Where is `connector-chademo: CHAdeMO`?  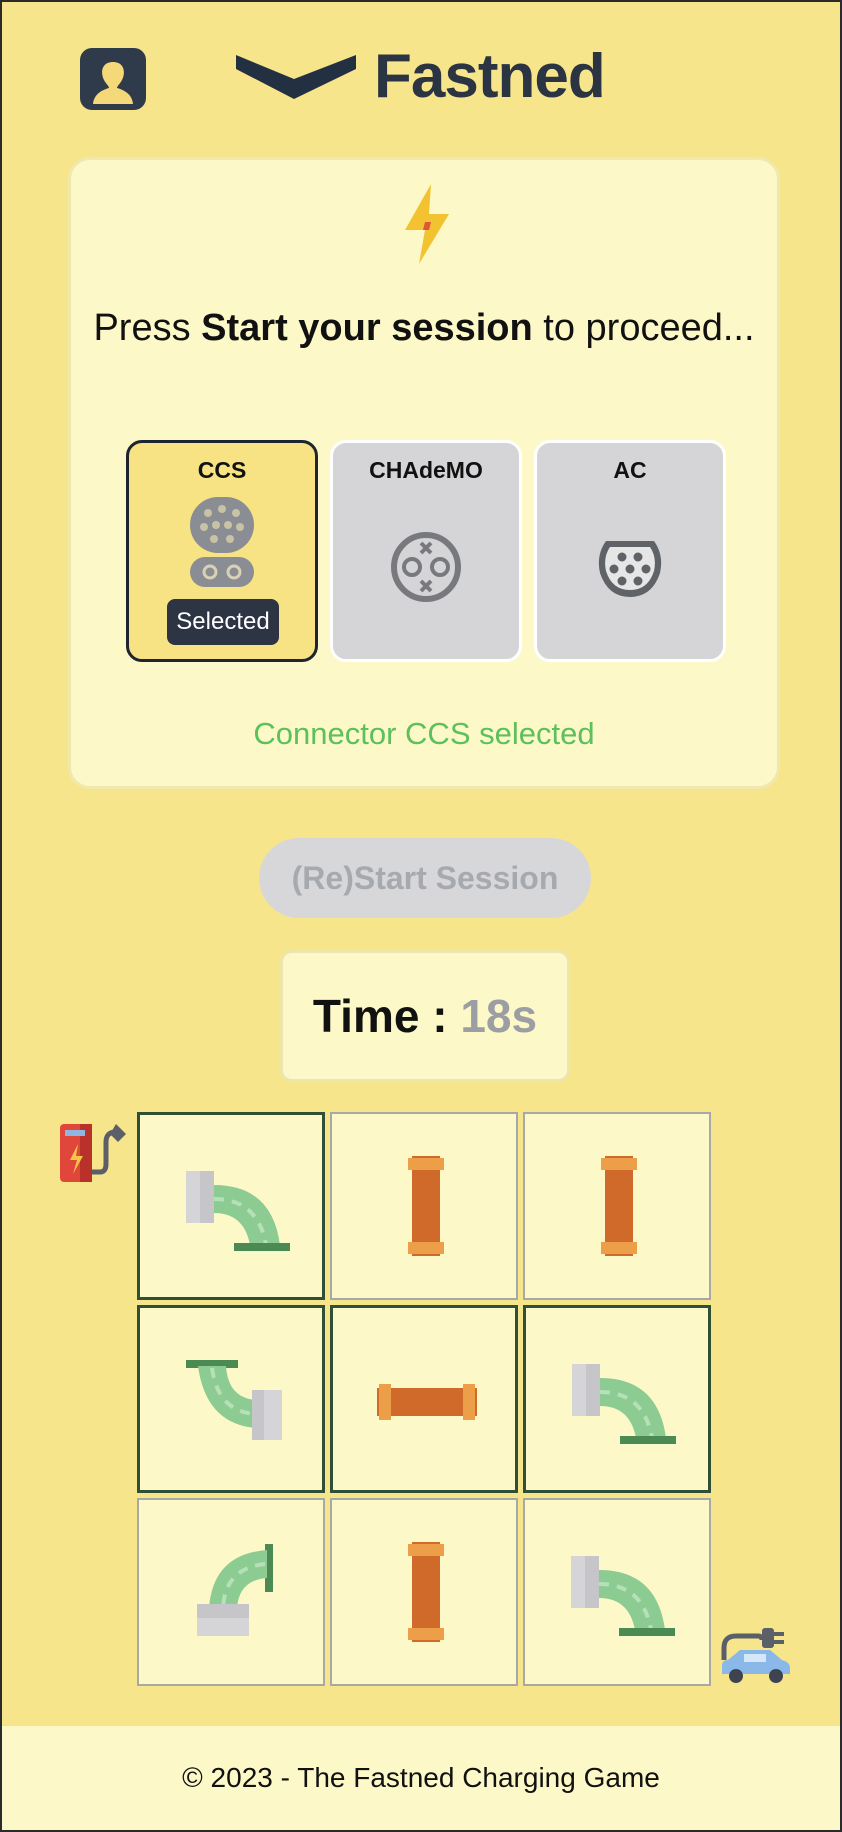 connector-chademo: CHAdeMO is located at coordinates (426, 551).